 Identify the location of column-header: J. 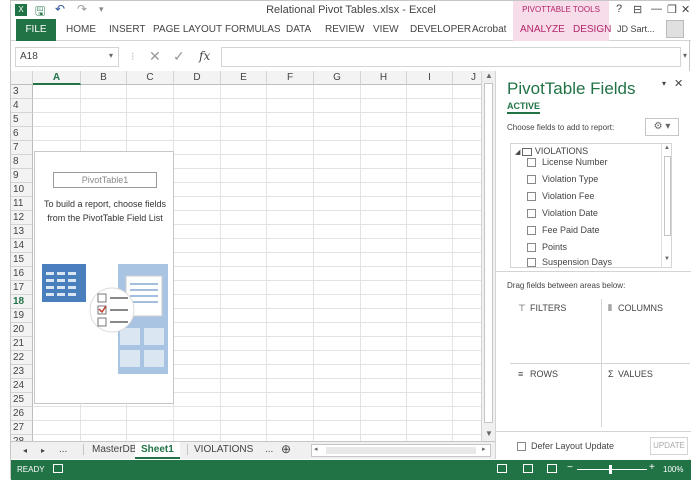
(467, 78).